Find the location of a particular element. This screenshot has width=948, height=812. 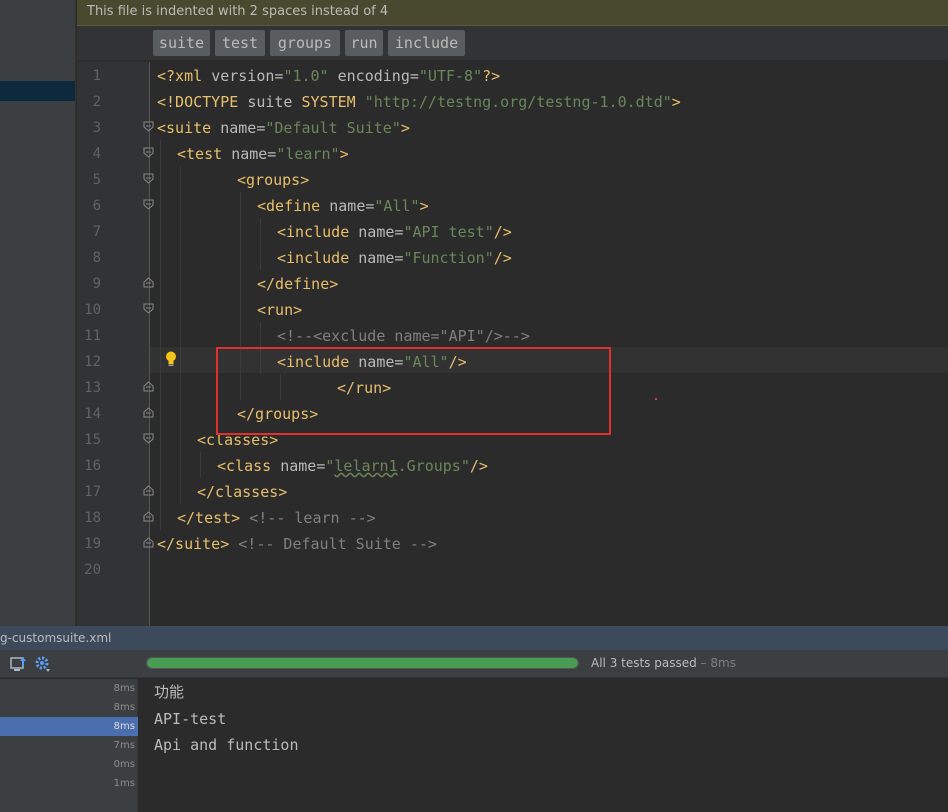

run-tab-header: g-customsuite.xml is located at coordinates (474, 638).